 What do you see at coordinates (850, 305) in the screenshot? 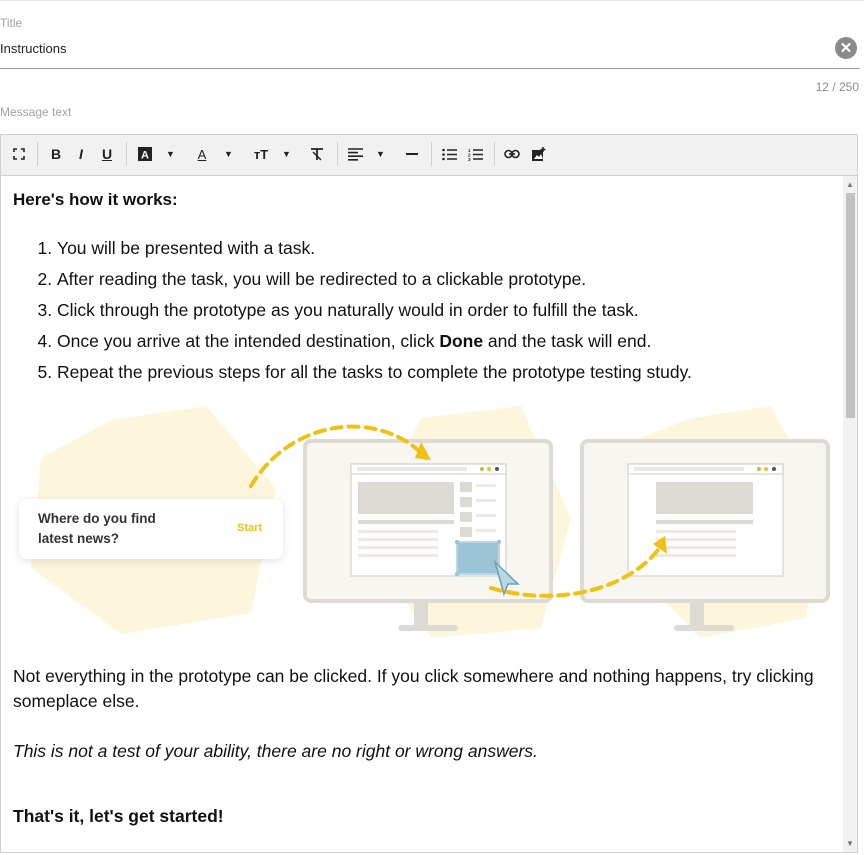
I see `scrollbar-thumb` at bounding box center [850, 305].